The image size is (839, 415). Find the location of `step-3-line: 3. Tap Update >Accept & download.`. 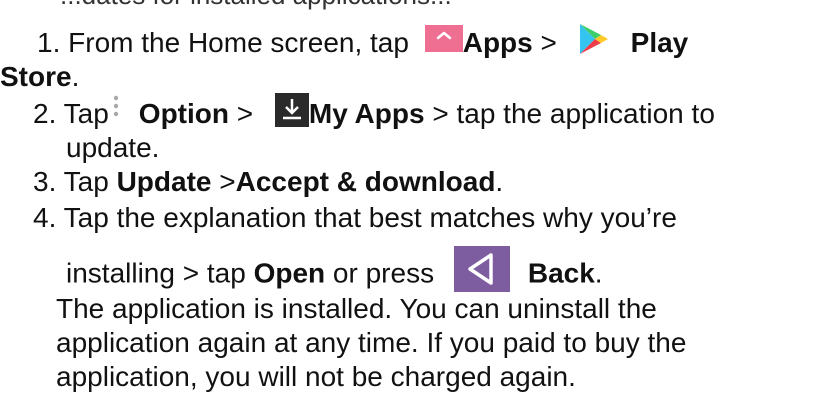

step-3-line: 3. Tap Update >Accept & download. is located at coordinates (268, 181).